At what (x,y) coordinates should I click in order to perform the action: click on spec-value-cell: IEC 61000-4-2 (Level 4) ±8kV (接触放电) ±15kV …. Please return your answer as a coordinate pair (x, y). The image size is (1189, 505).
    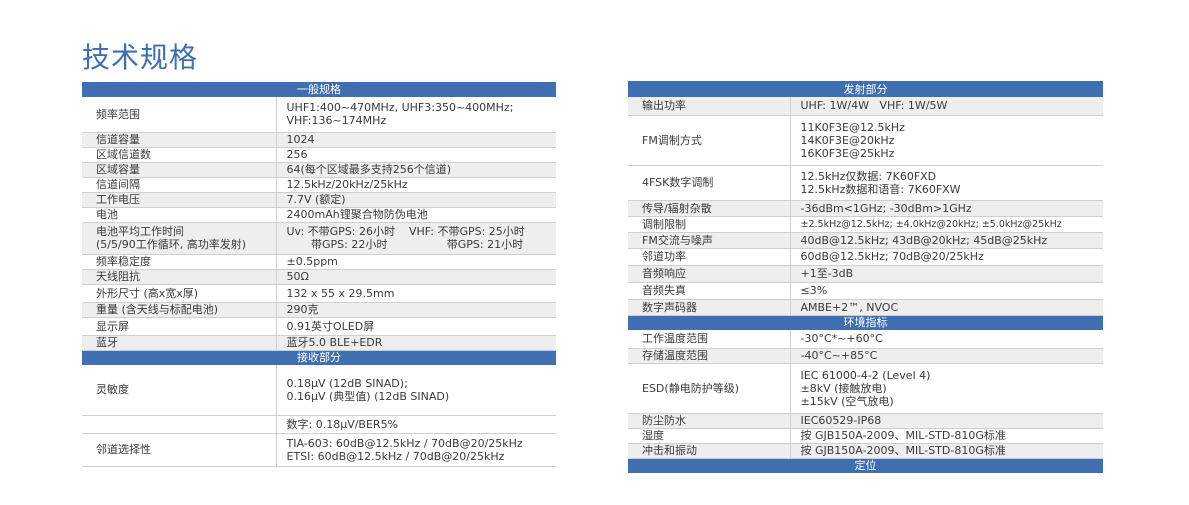
    Looking at the image, I should click on (946, 388).